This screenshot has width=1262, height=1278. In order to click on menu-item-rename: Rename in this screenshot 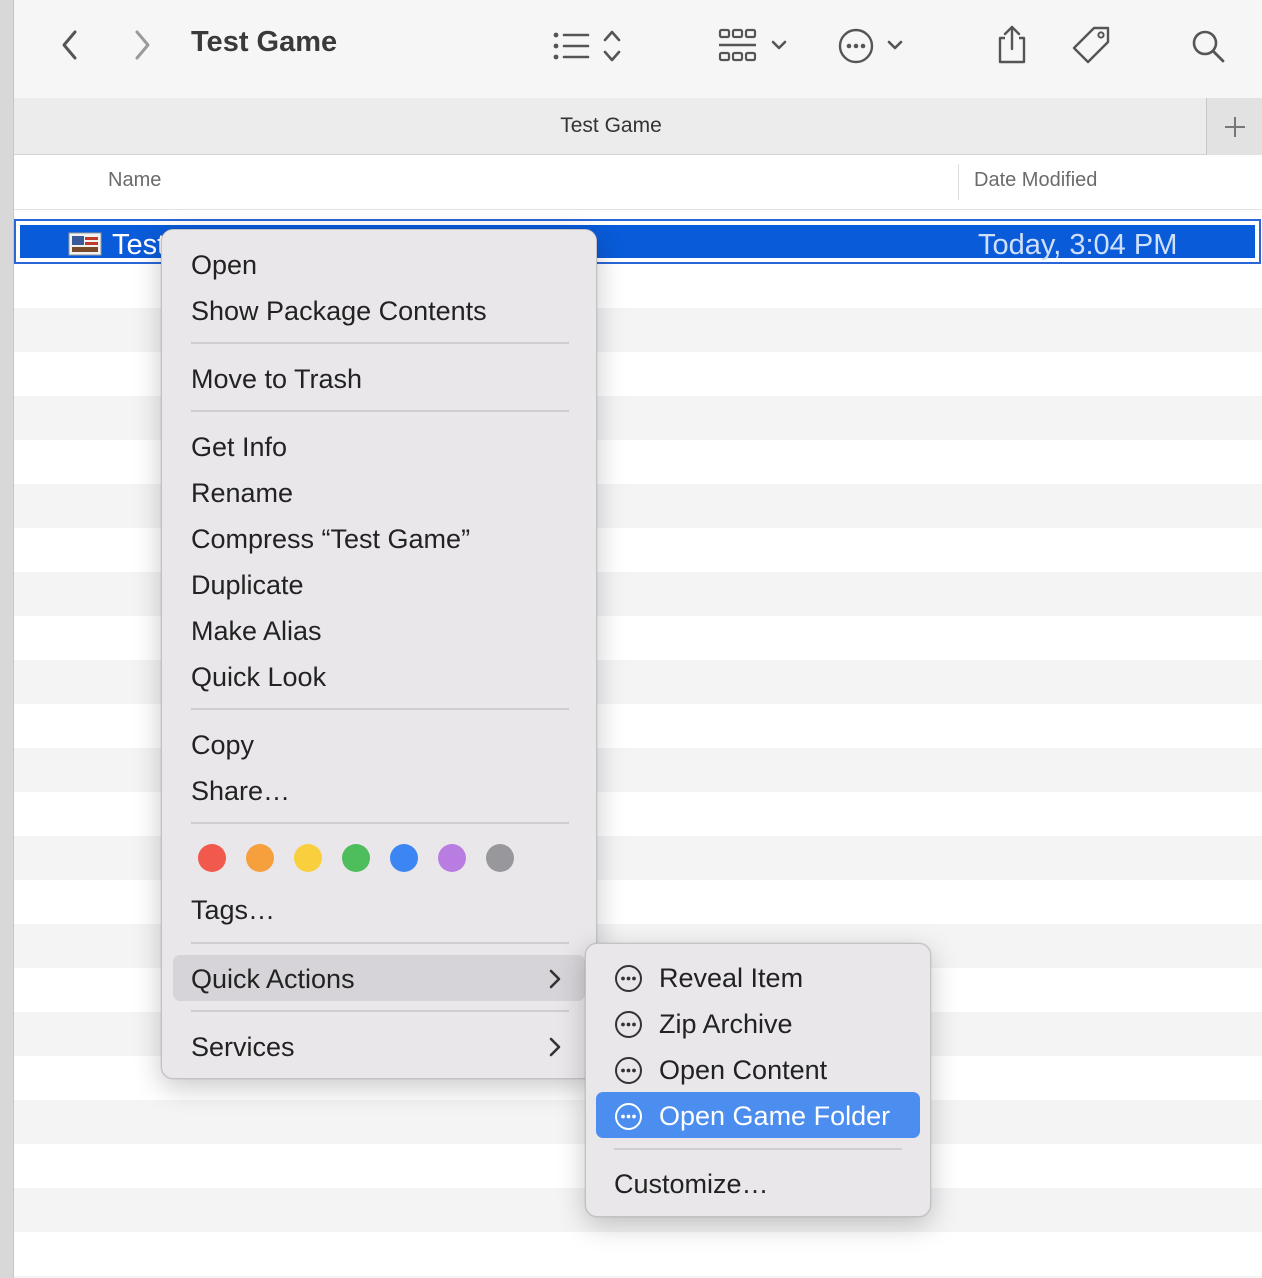, I will do `click(242, 493)`.